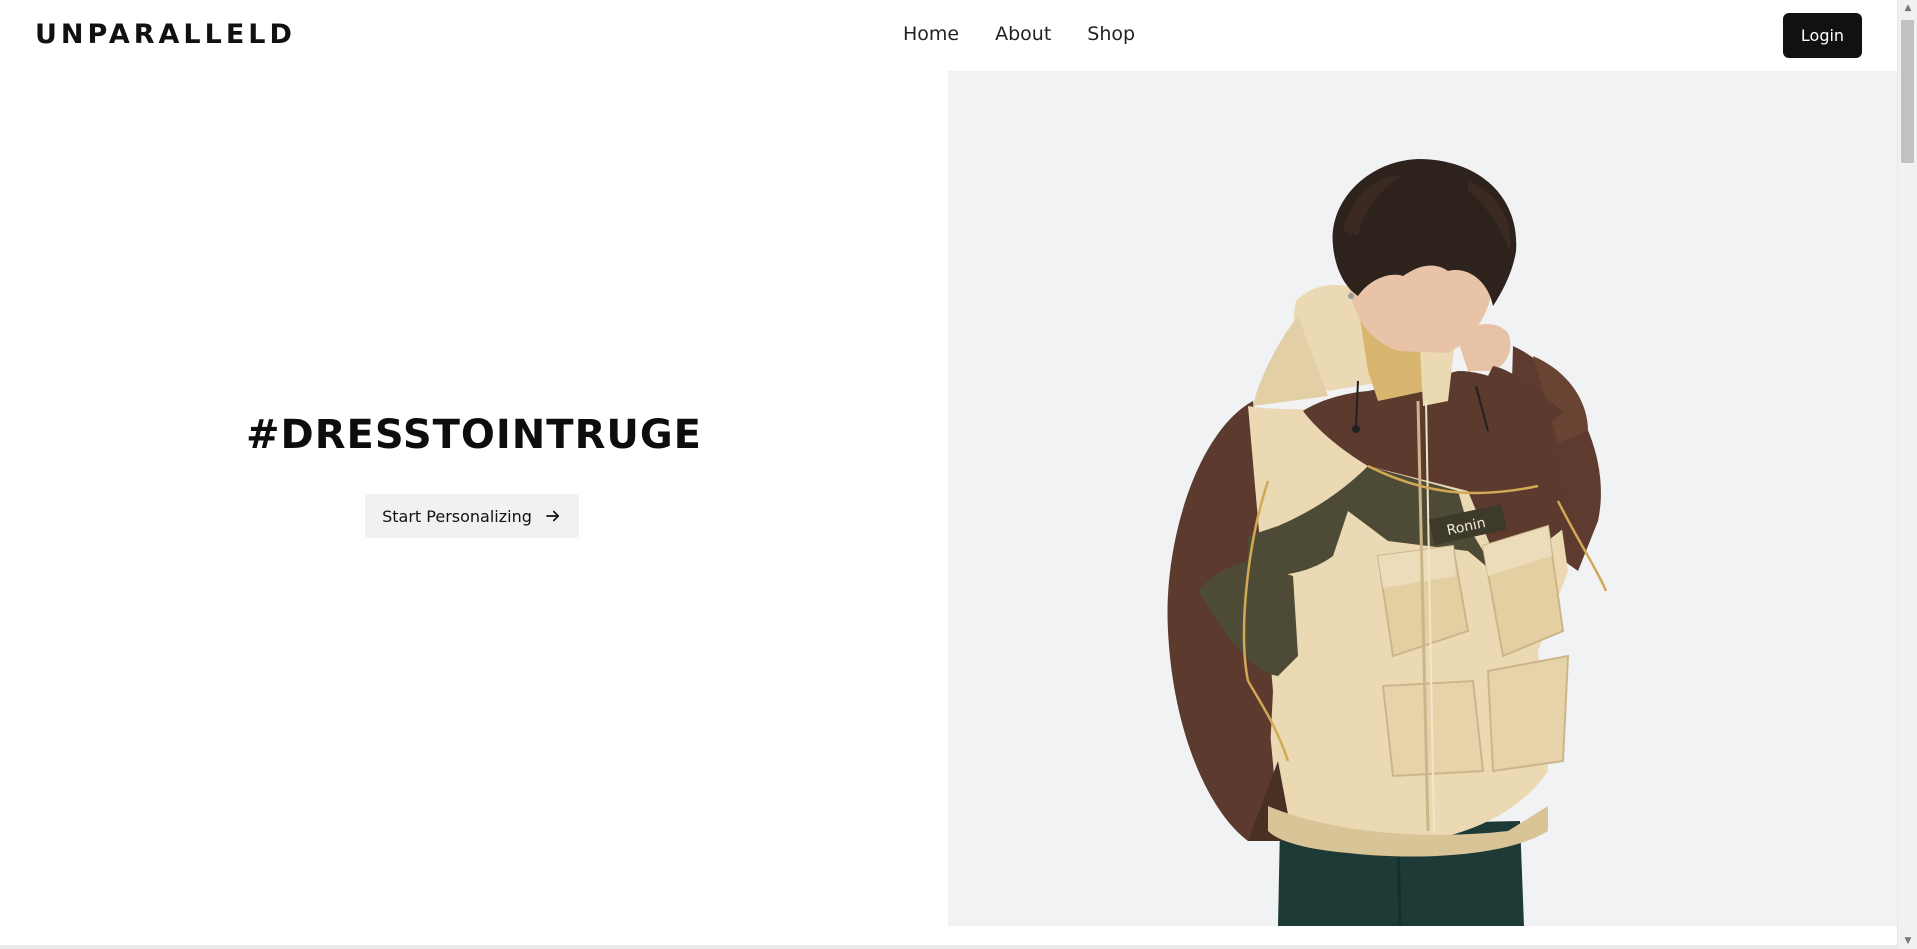  I want to click on bottom-divider, so click(948, 947).